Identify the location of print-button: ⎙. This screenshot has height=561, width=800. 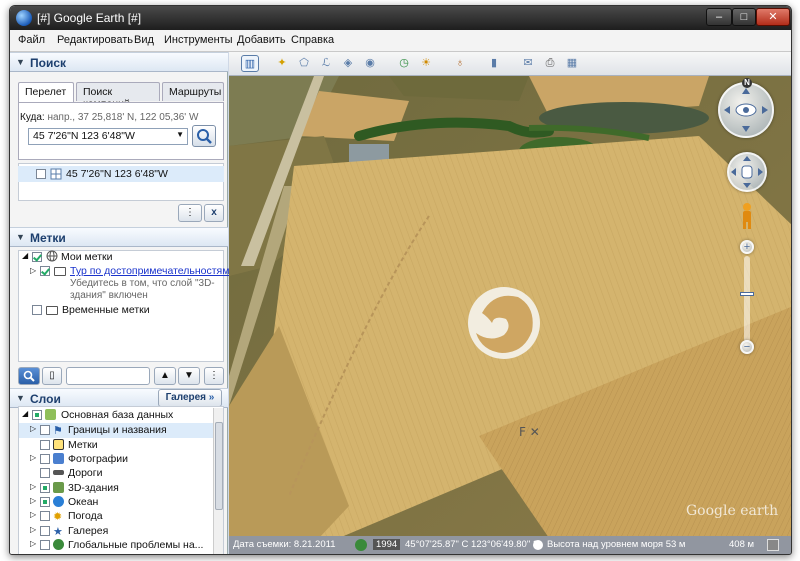
(550, 63).